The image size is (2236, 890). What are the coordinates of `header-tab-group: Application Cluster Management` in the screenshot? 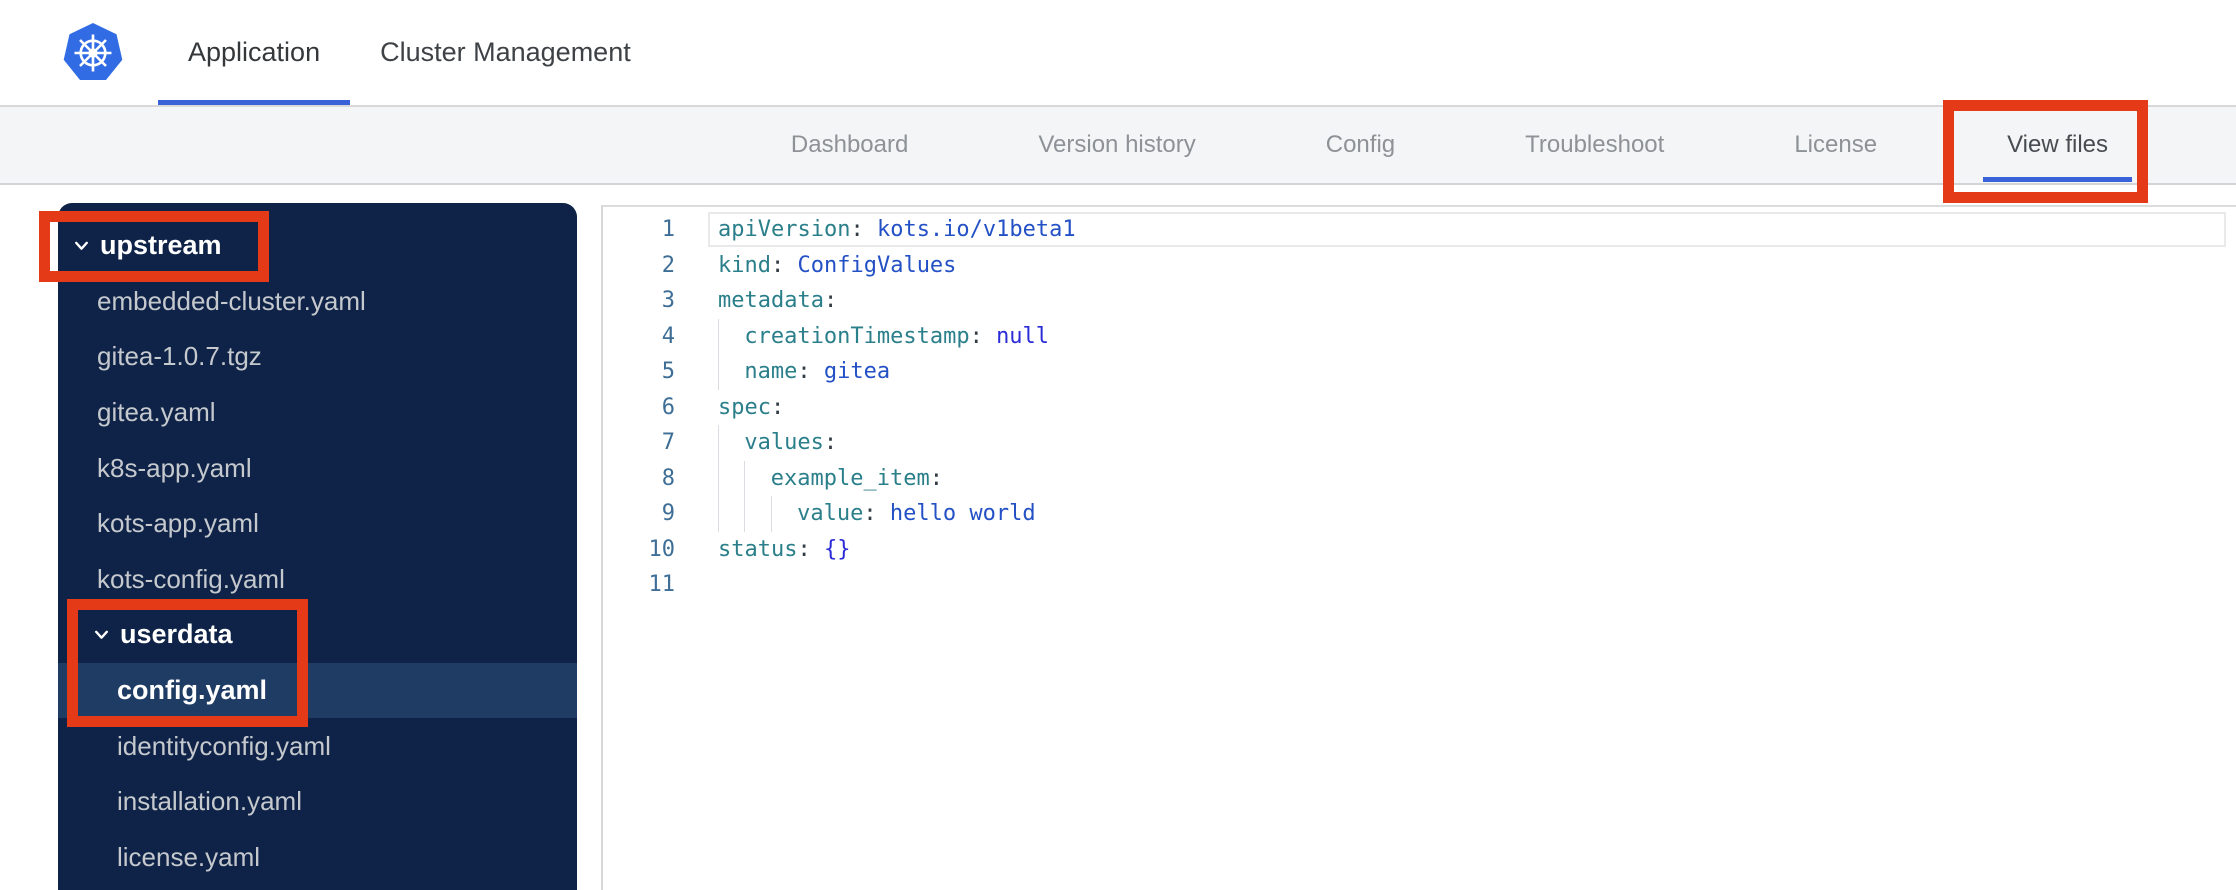 It's located at (409, 52).